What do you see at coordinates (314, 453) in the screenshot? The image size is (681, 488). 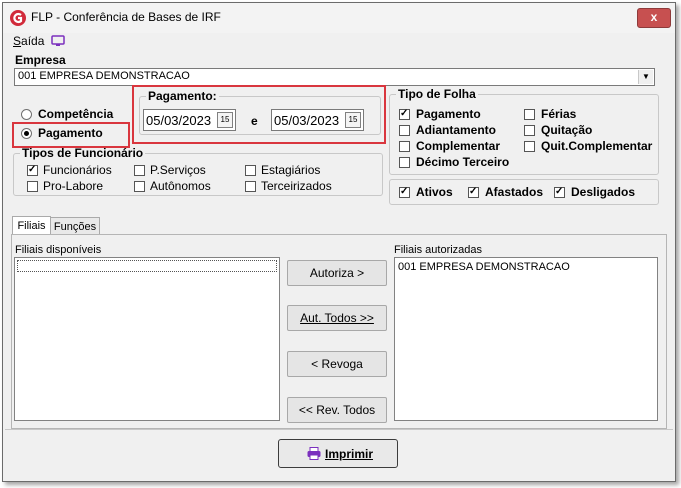 I see `printer-icon` at bounding box center [314, 453].